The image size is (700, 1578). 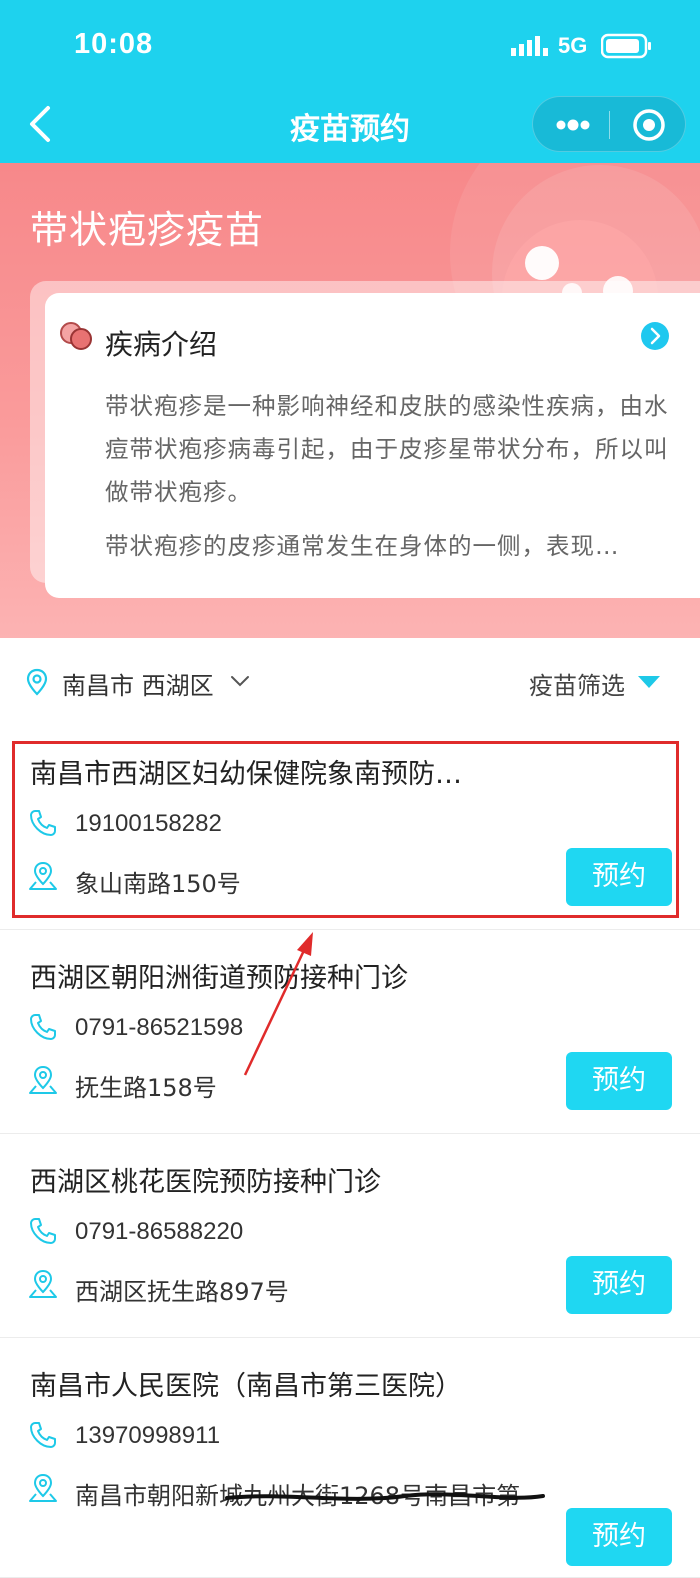 What do you see at coordinates (76, 336) in the screenshot?
I see `disease-icon` at bounding box center [76, 336].